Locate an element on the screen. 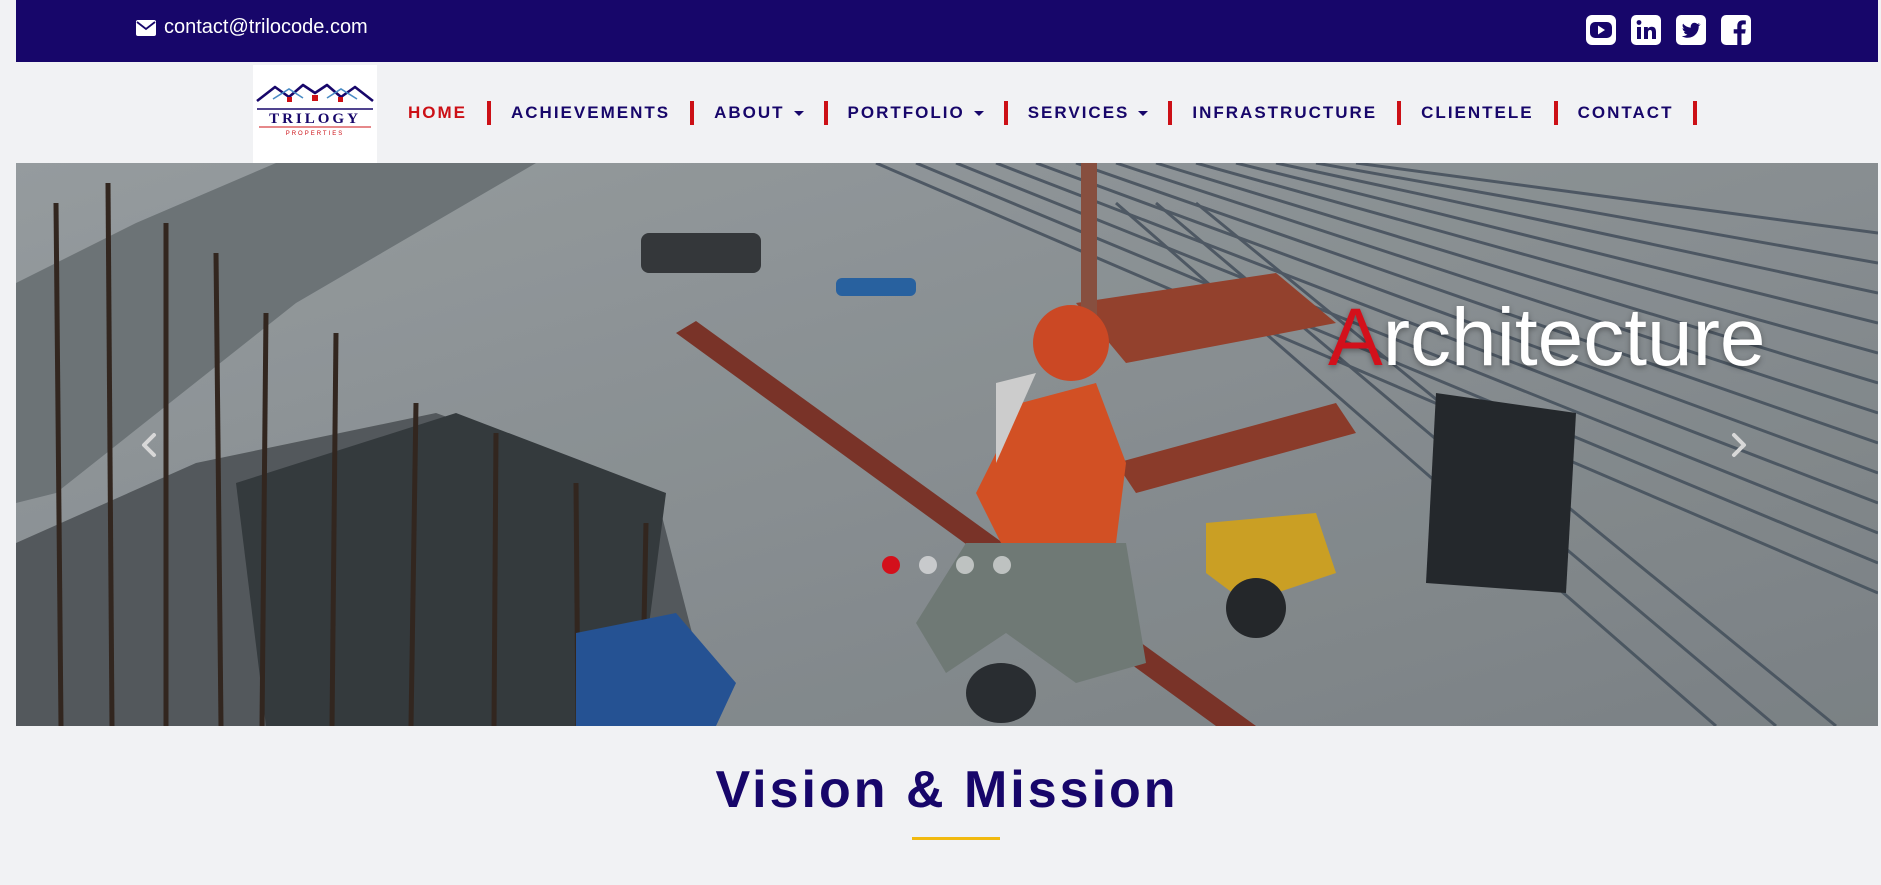 The width and height of the screenshot is (1881, 885). email-text: contact@trilocode.com is located at coordinates (266, 27).